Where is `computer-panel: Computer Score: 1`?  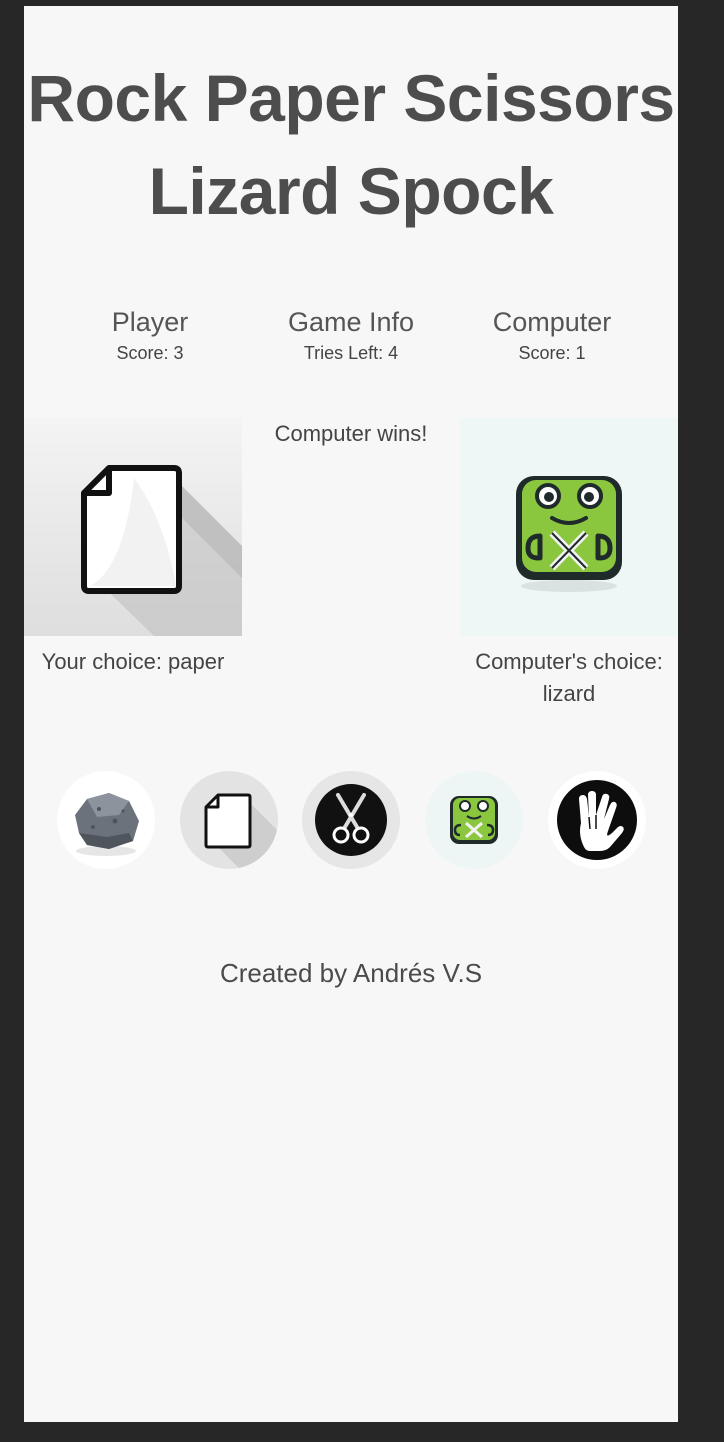
computer-panel: Computer Score: 1 is located at coordinates (552, 336).